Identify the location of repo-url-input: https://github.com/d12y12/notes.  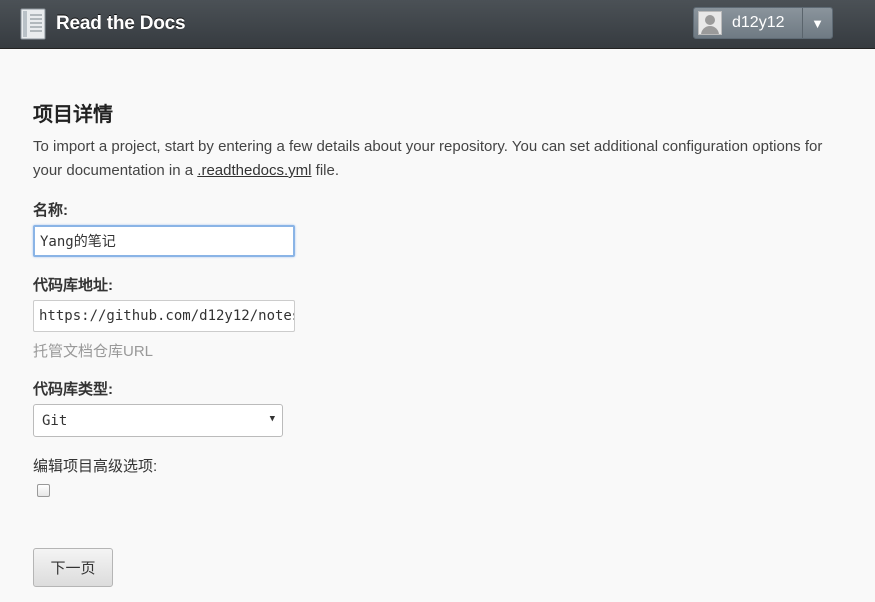
(164, 316).